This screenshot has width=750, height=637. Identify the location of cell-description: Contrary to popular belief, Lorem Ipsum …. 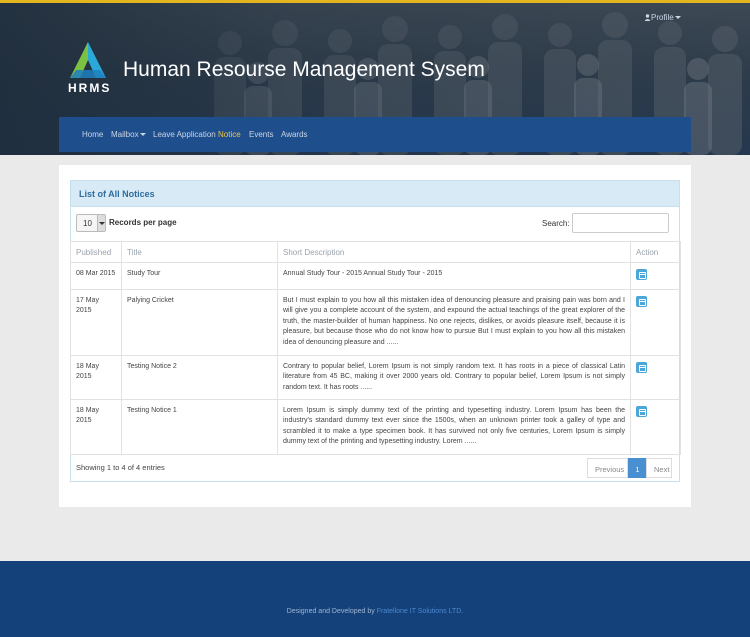
(454, 377).